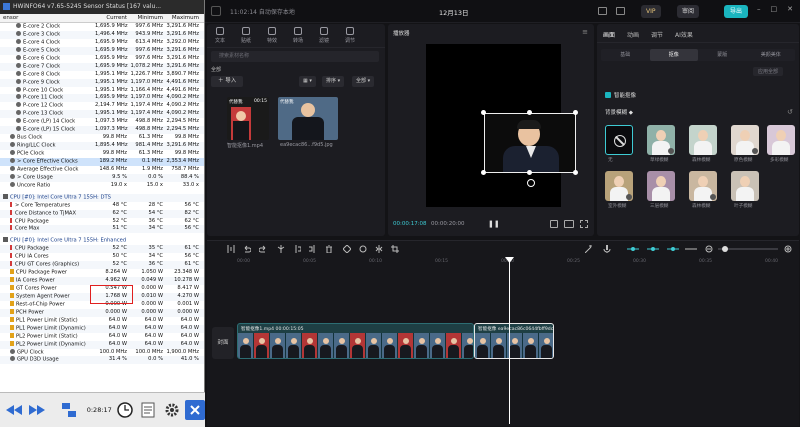  I want to click on undo-icon, so click(247, 249).